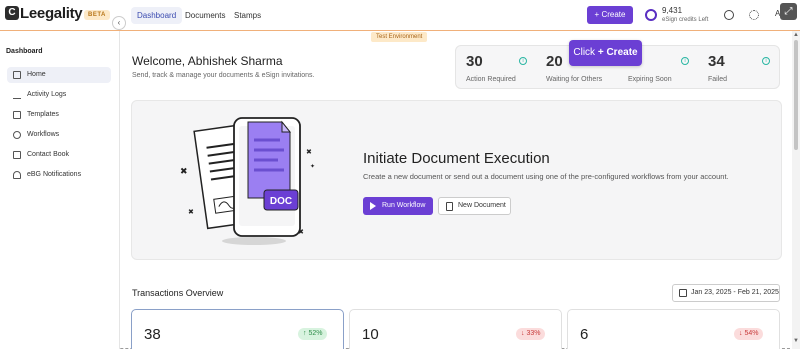 The width and height of the screenshot is (800, 349). Describe the element at coordinates (672, 10) in the screenshot. I see `credits-value: 9,431` at that location.